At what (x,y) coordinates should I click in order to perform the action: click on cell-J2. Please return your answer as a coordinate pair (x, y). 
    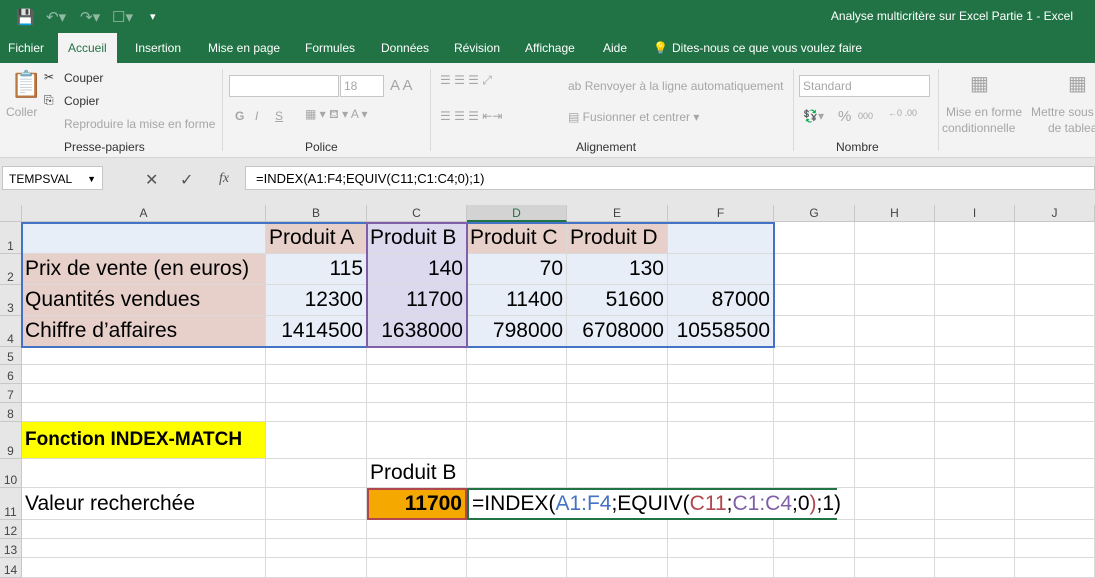
    Looking at the image, I should click on (1055, 269).